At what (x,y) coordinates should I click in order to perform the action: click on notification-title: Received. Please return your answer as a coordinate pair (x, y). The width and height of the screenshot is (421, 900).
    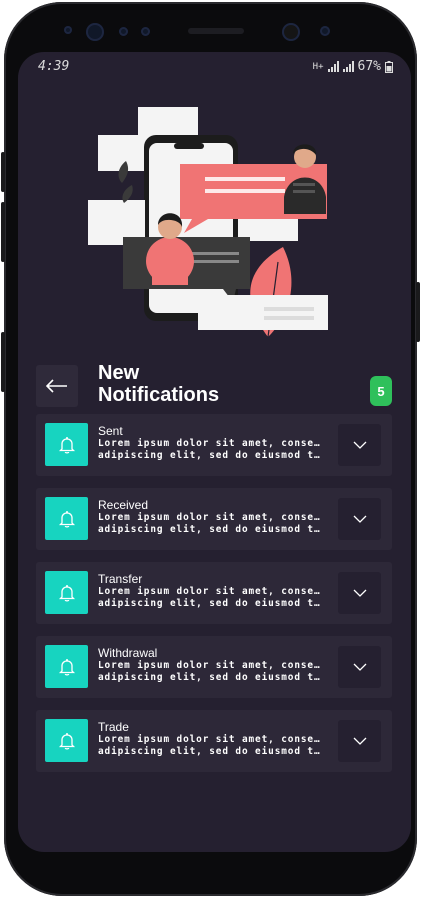
    Looking at the image, I should click on (123, 505).